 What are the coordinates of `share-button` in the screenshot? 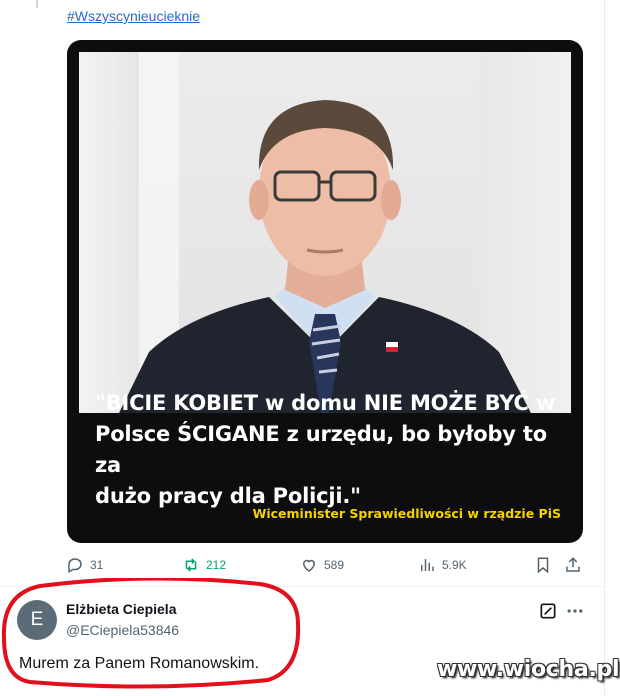 It's located at (573, 565).